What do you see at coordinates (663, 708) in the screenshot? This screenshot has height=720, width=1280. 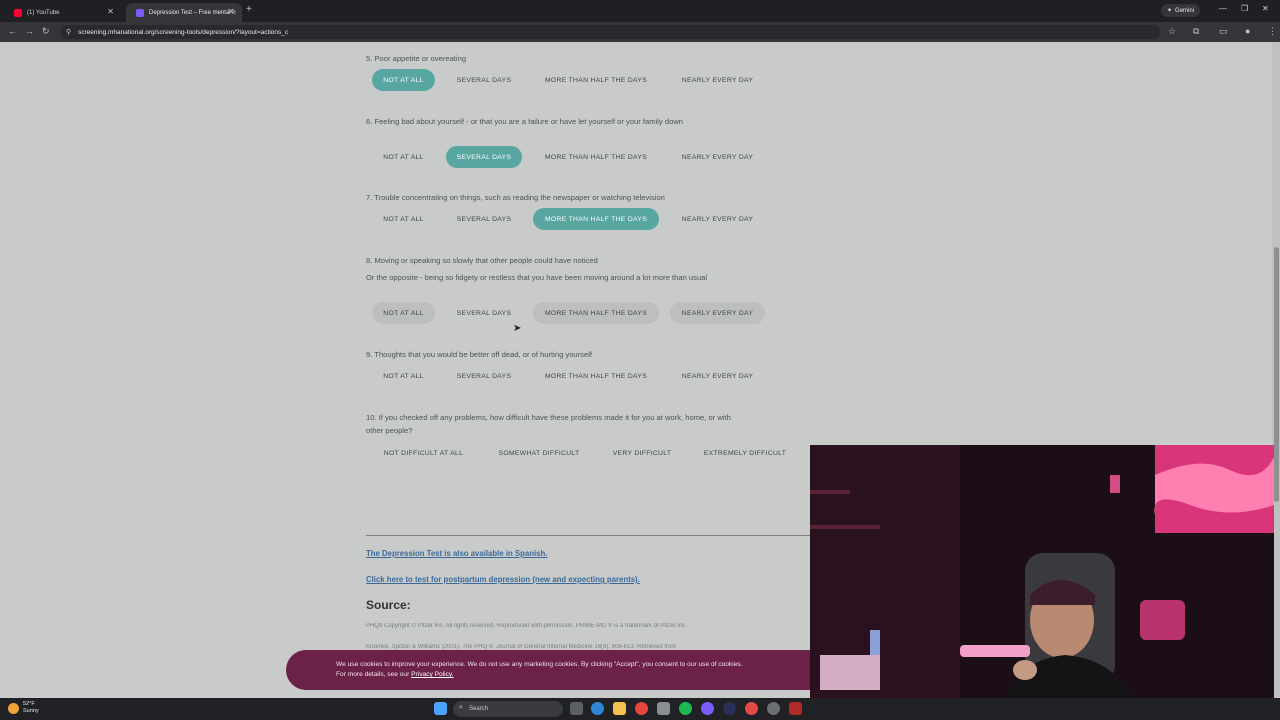 I see `store-icon` at bounding box center [663, 708].